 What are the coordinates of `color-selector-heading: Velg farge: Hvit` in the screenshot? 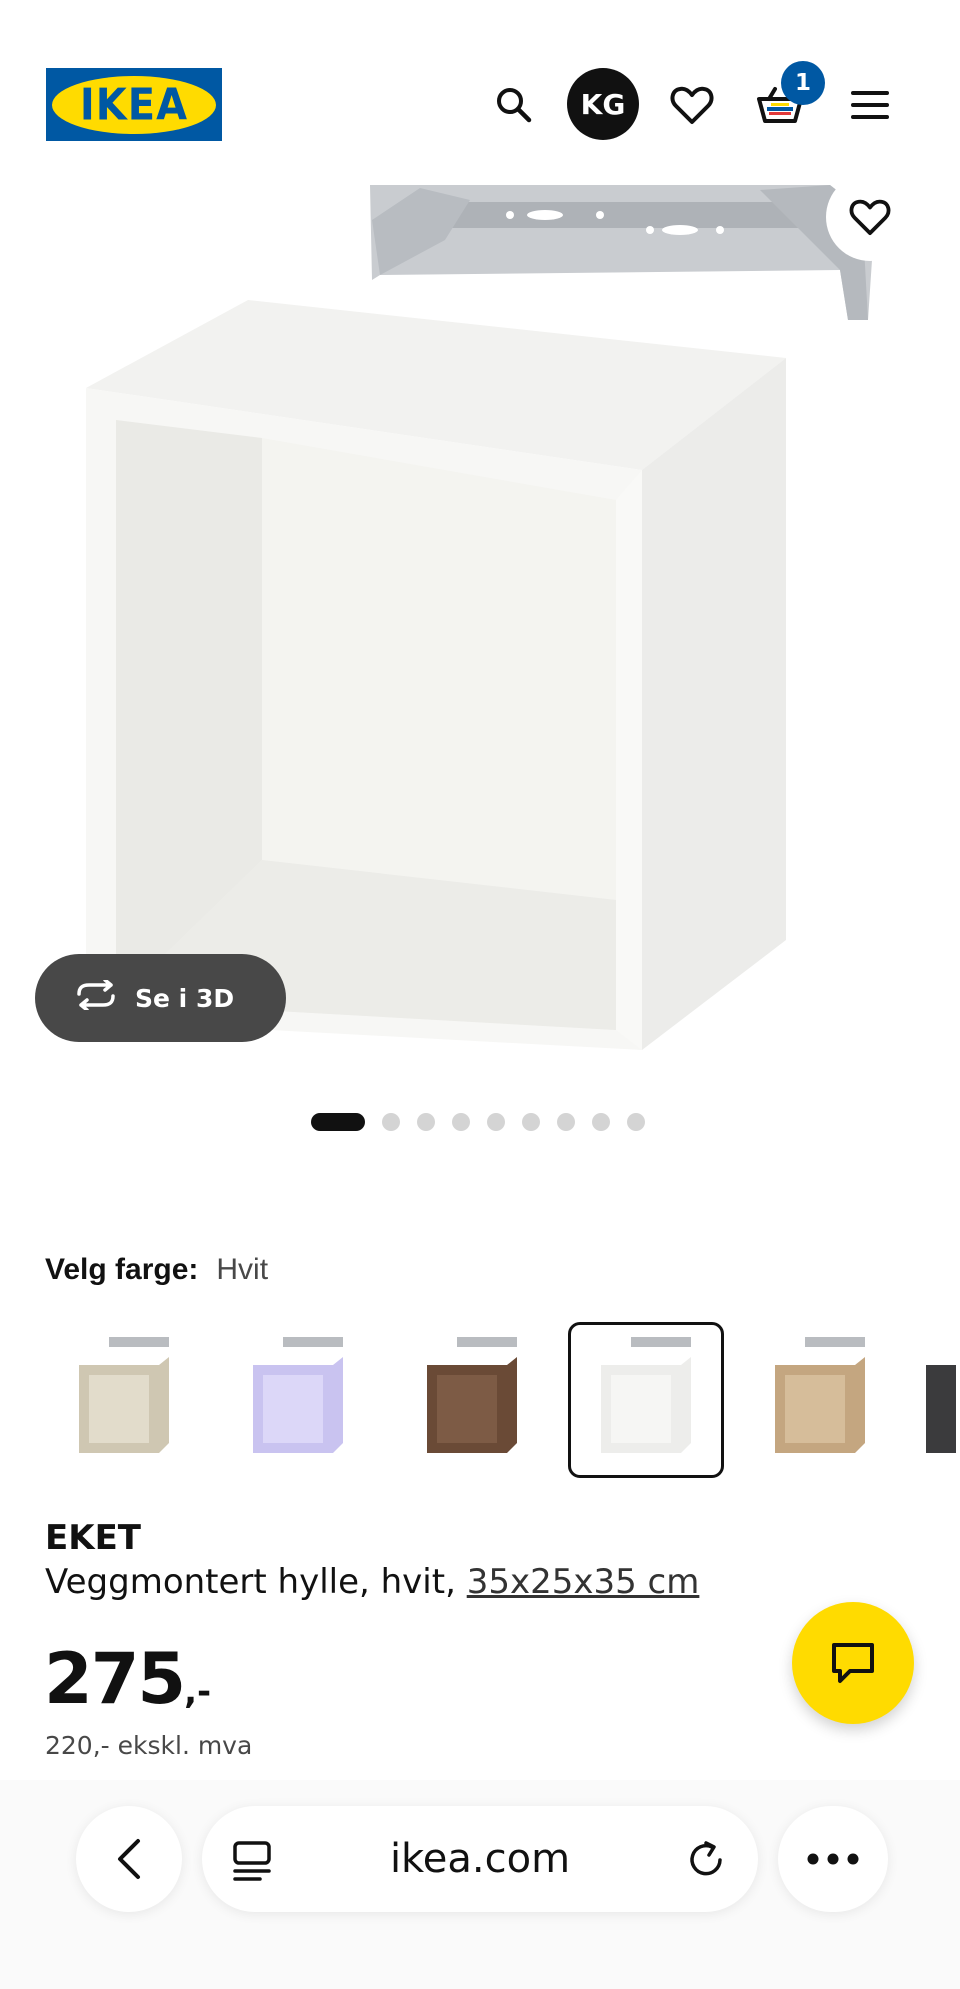 It's located at (156, 1270).